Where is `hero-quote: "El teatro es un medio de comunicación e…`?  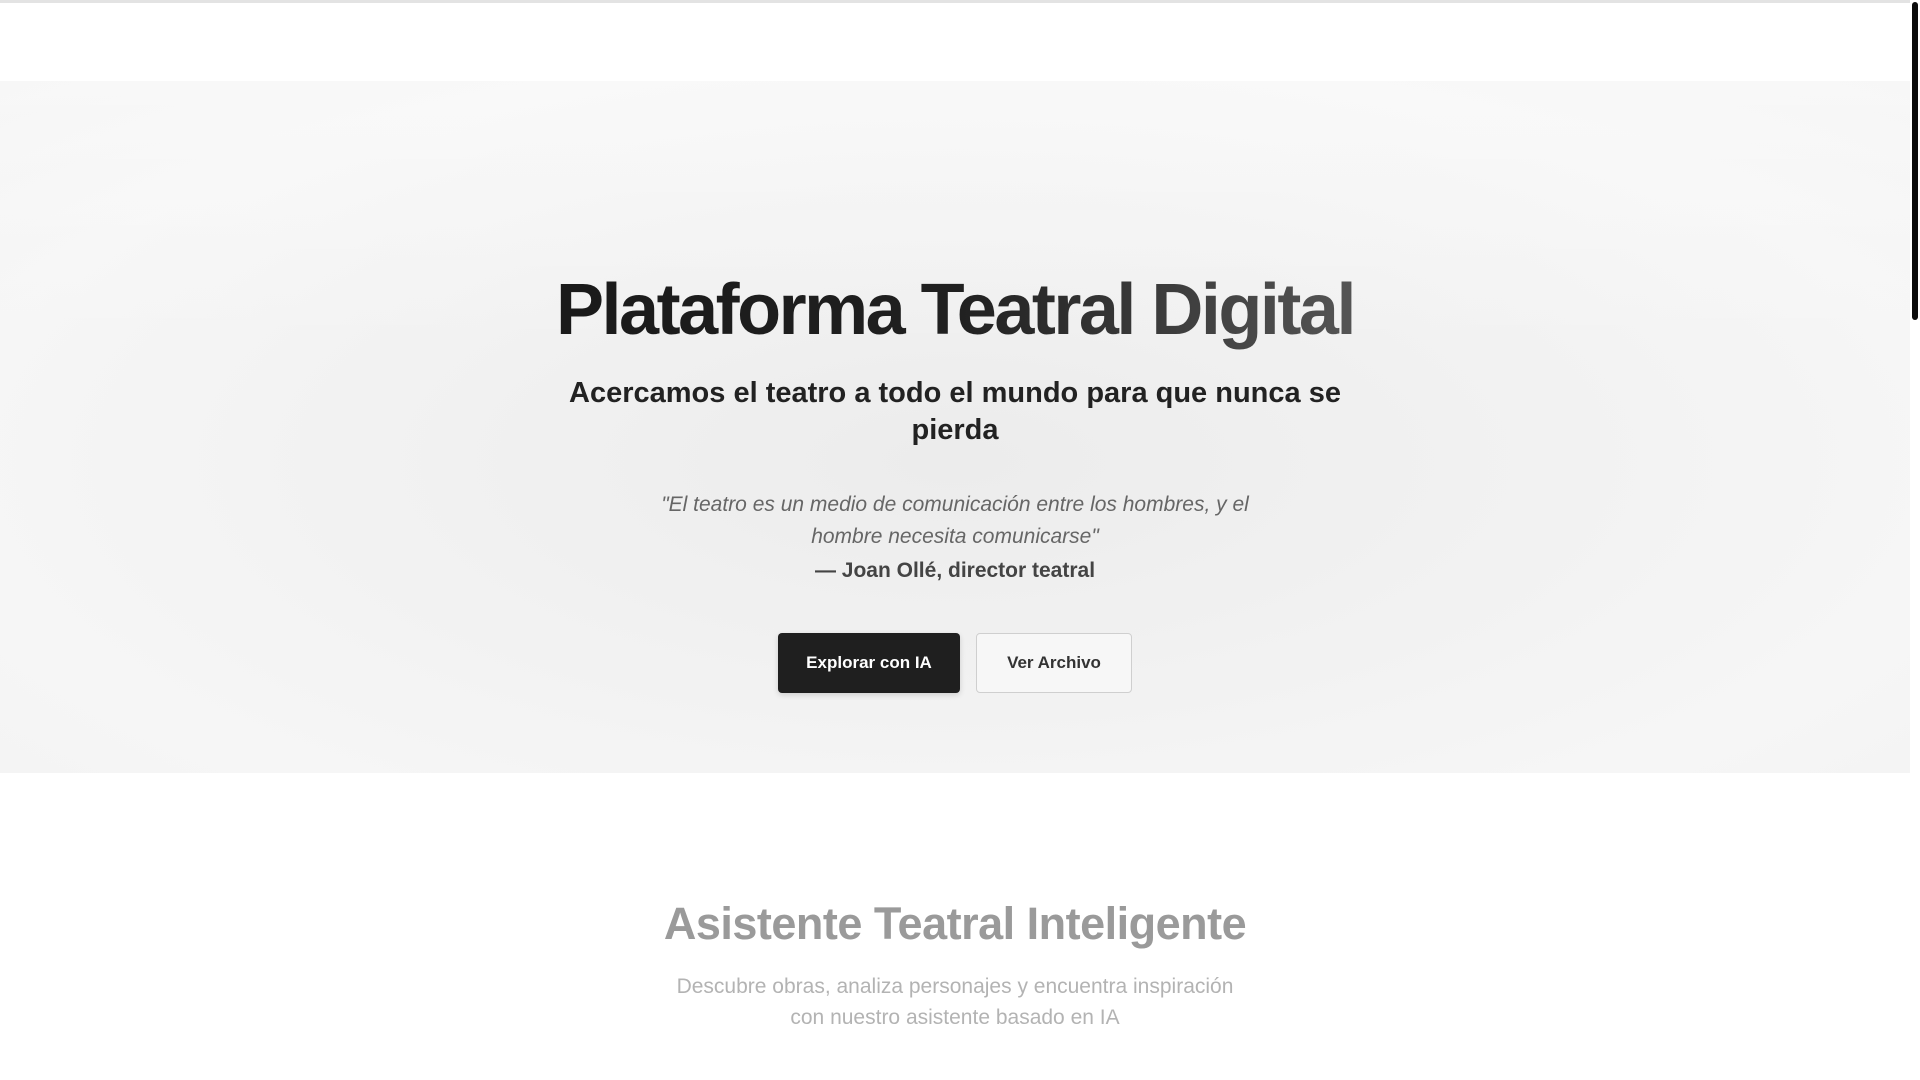
hero-quote: "El teatro es un medio de comunicación e… is located at coordinates (955, 520).